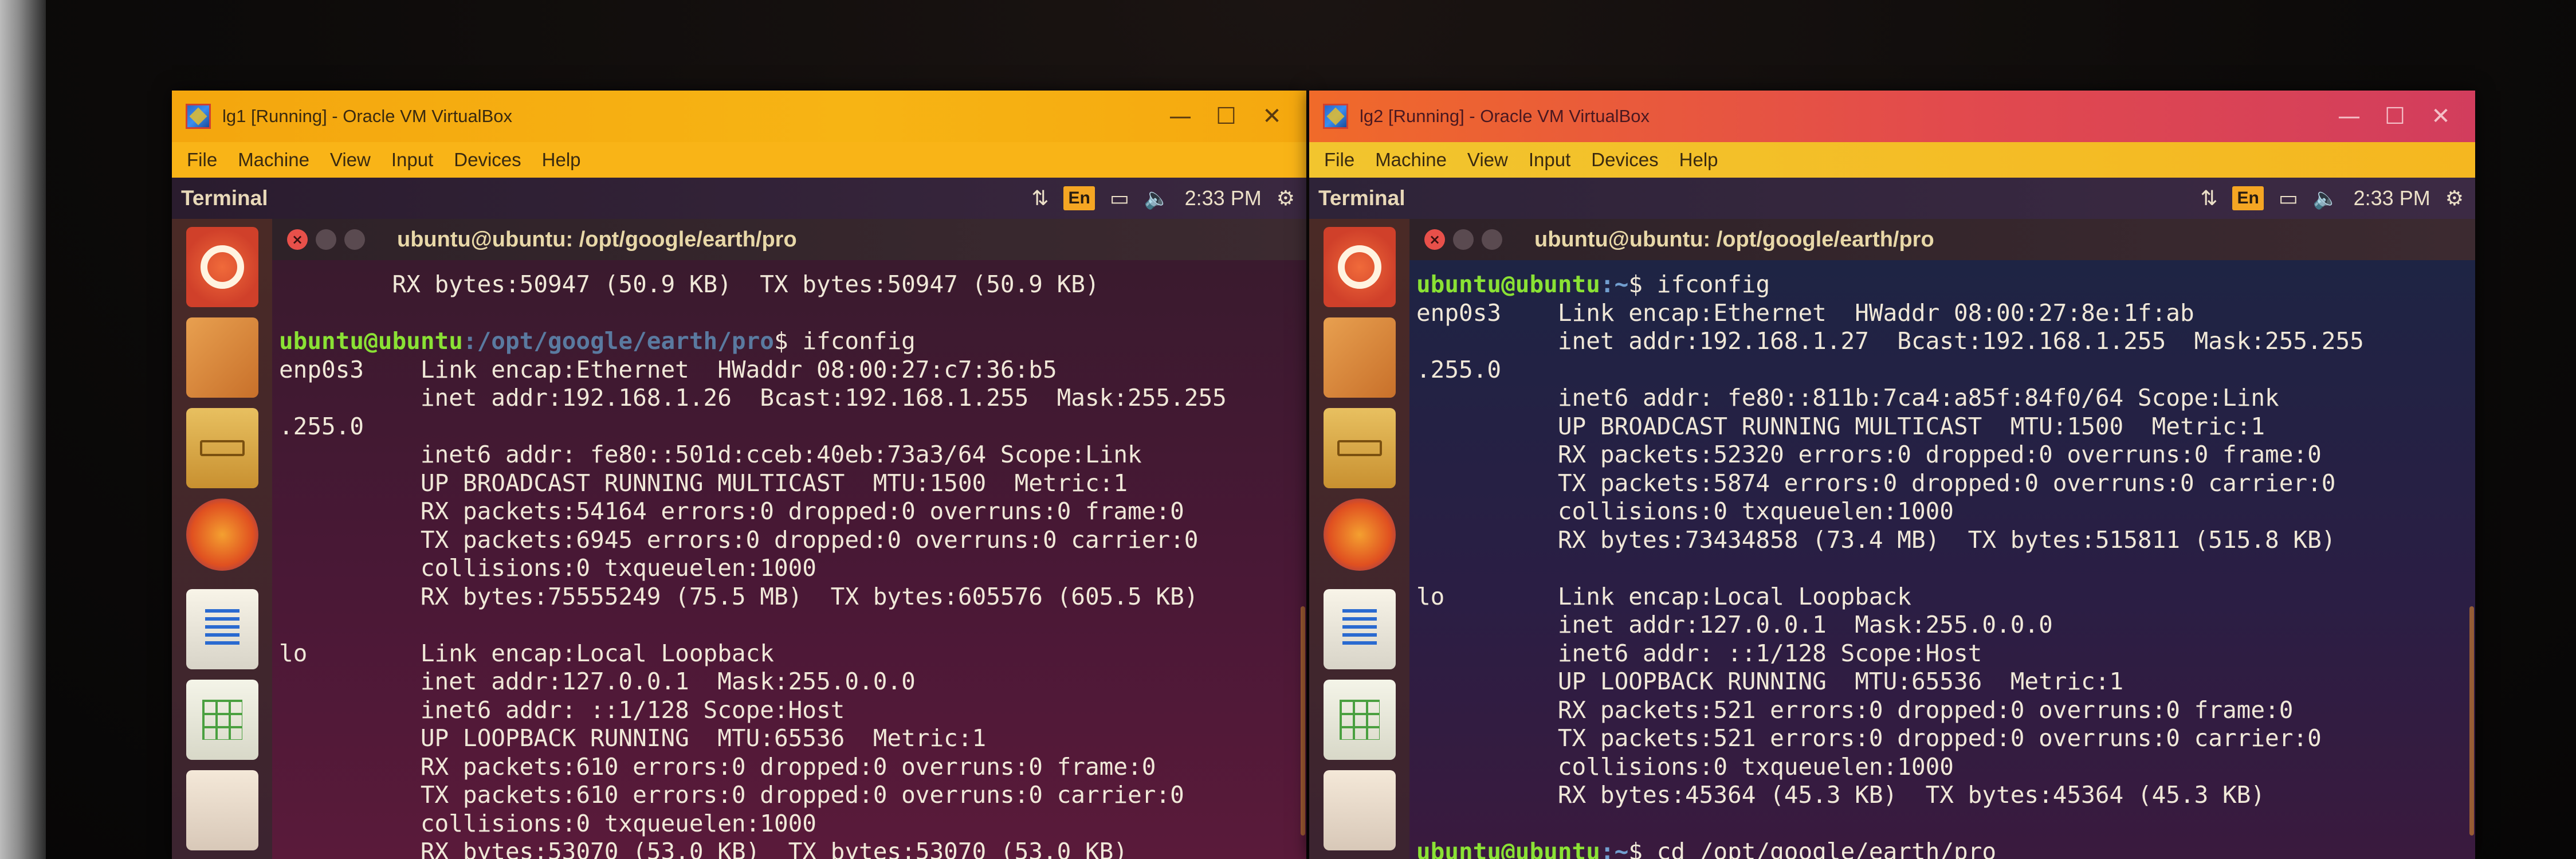 This screenshot has width=2576, height=859. I want to click on monitor-bezel, so click(23, 429).